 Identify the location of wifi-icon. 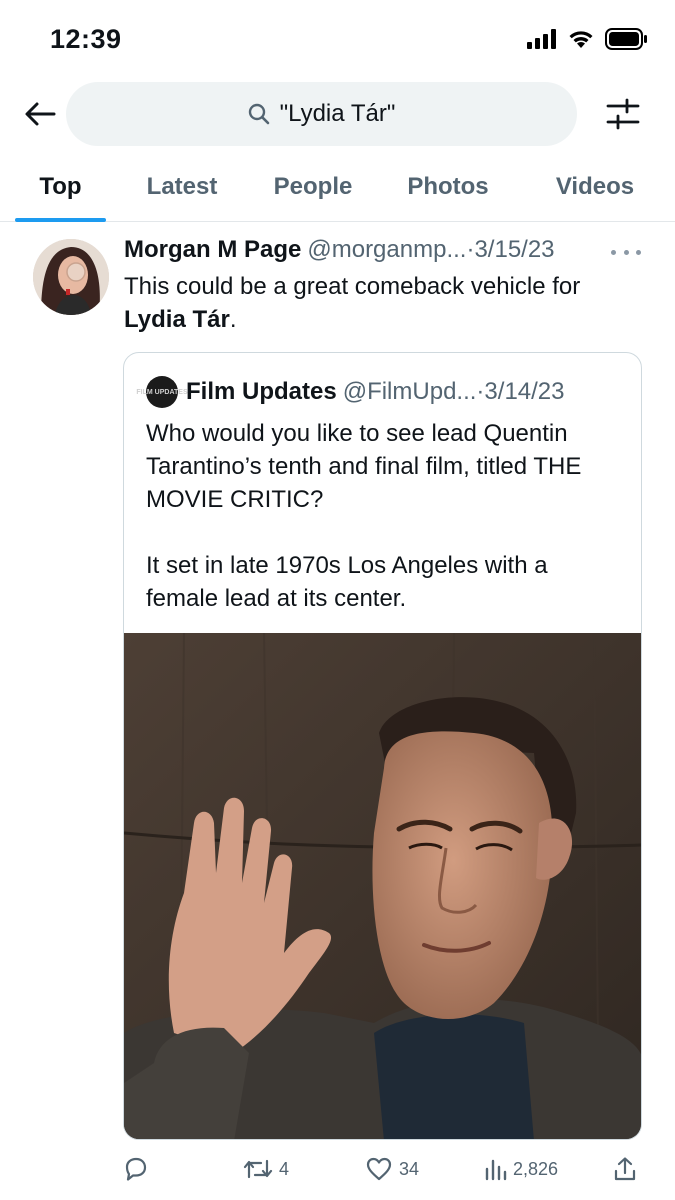
(581, 39).